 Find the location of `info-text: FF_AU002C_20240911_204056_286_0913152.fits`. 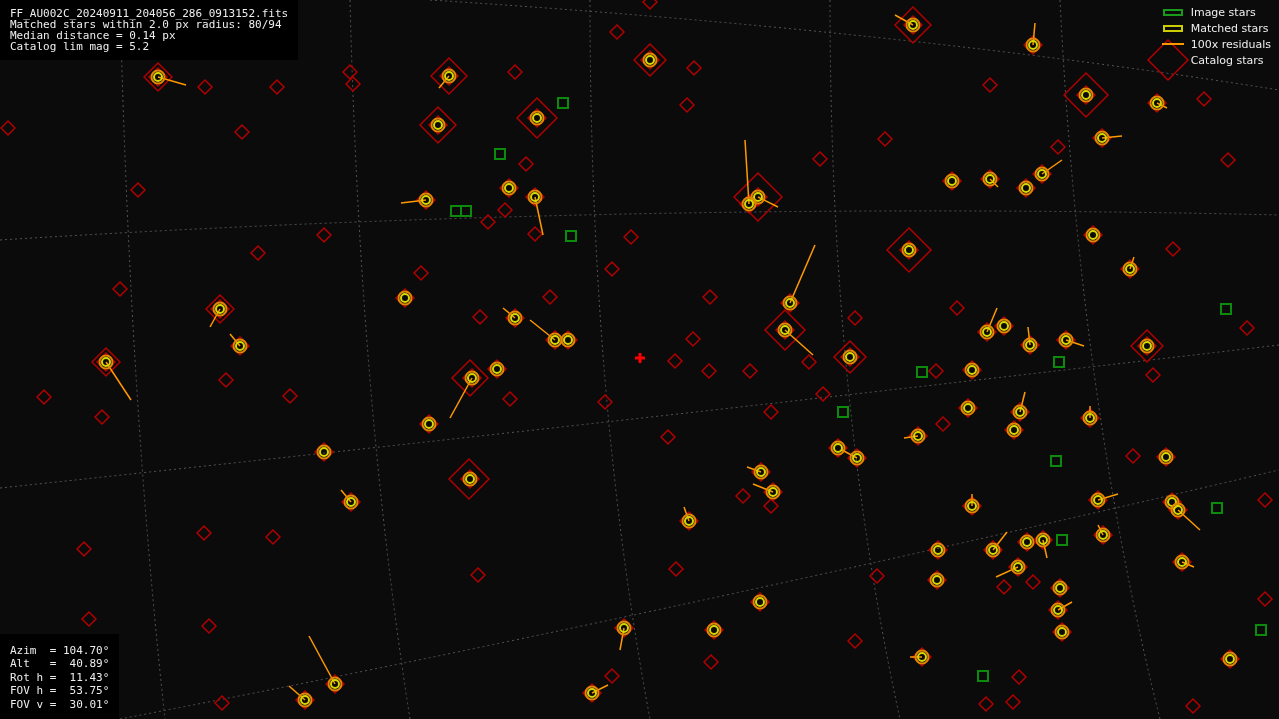

info-text: FF_AU002C_20240911_204056_286_0913152.fits is located at coordinates (149, 13).